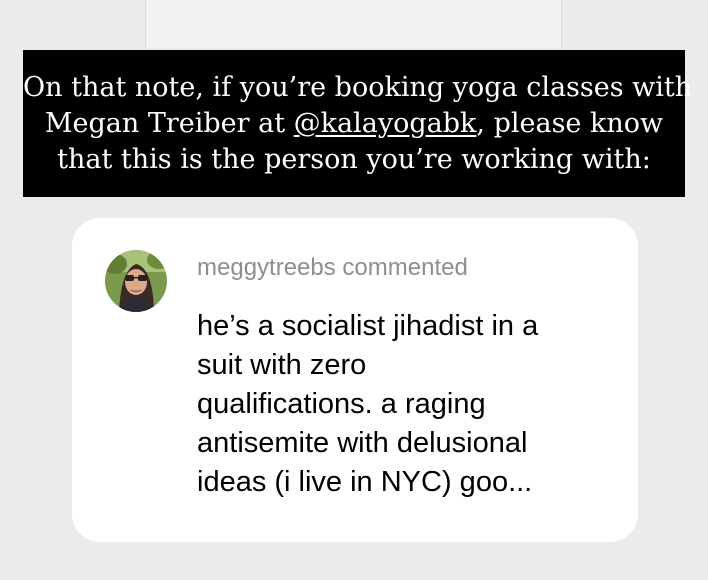  I want to click on avatar, so click(136, 281).